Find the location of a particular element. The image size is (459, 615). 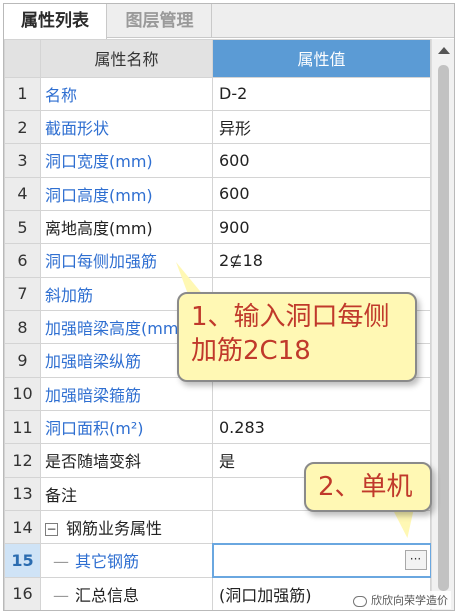

row-number: 14 is located at coordinates (22, 527).